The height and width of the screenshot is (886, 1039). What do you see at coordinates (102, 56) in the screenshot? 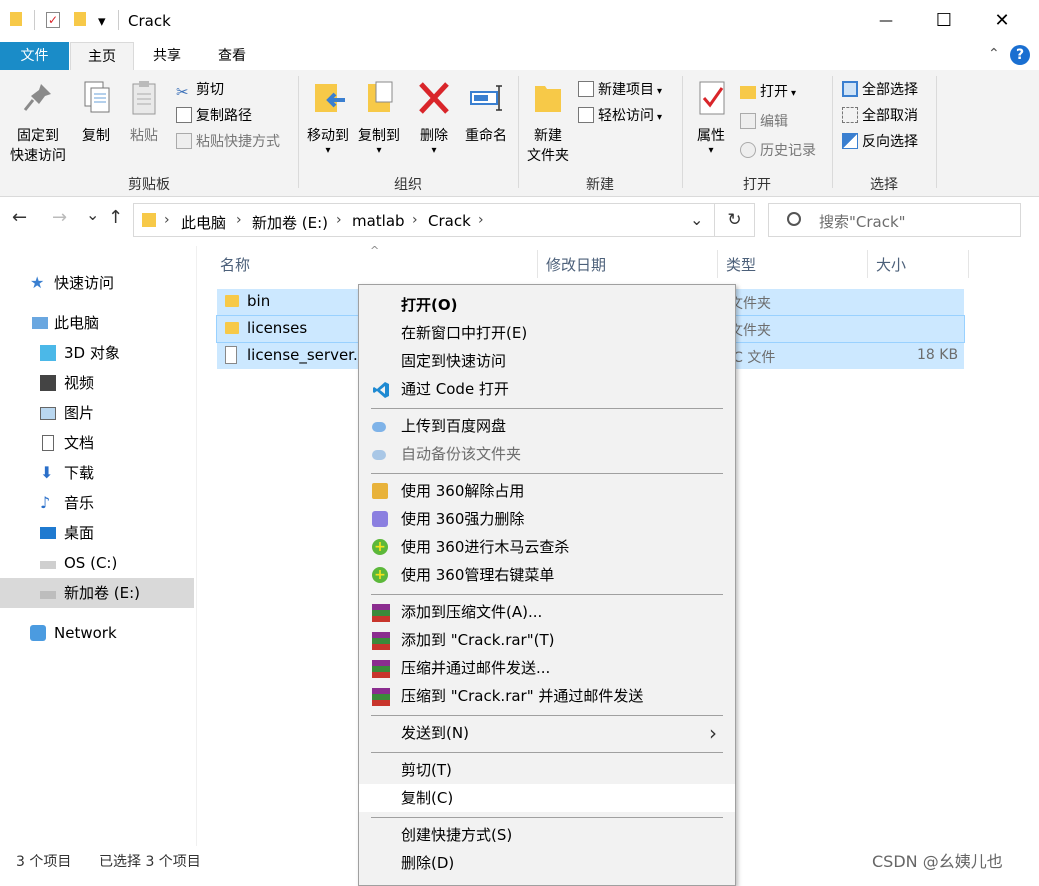
I see `tab-home: 主页` at bounding box center [102, 56].